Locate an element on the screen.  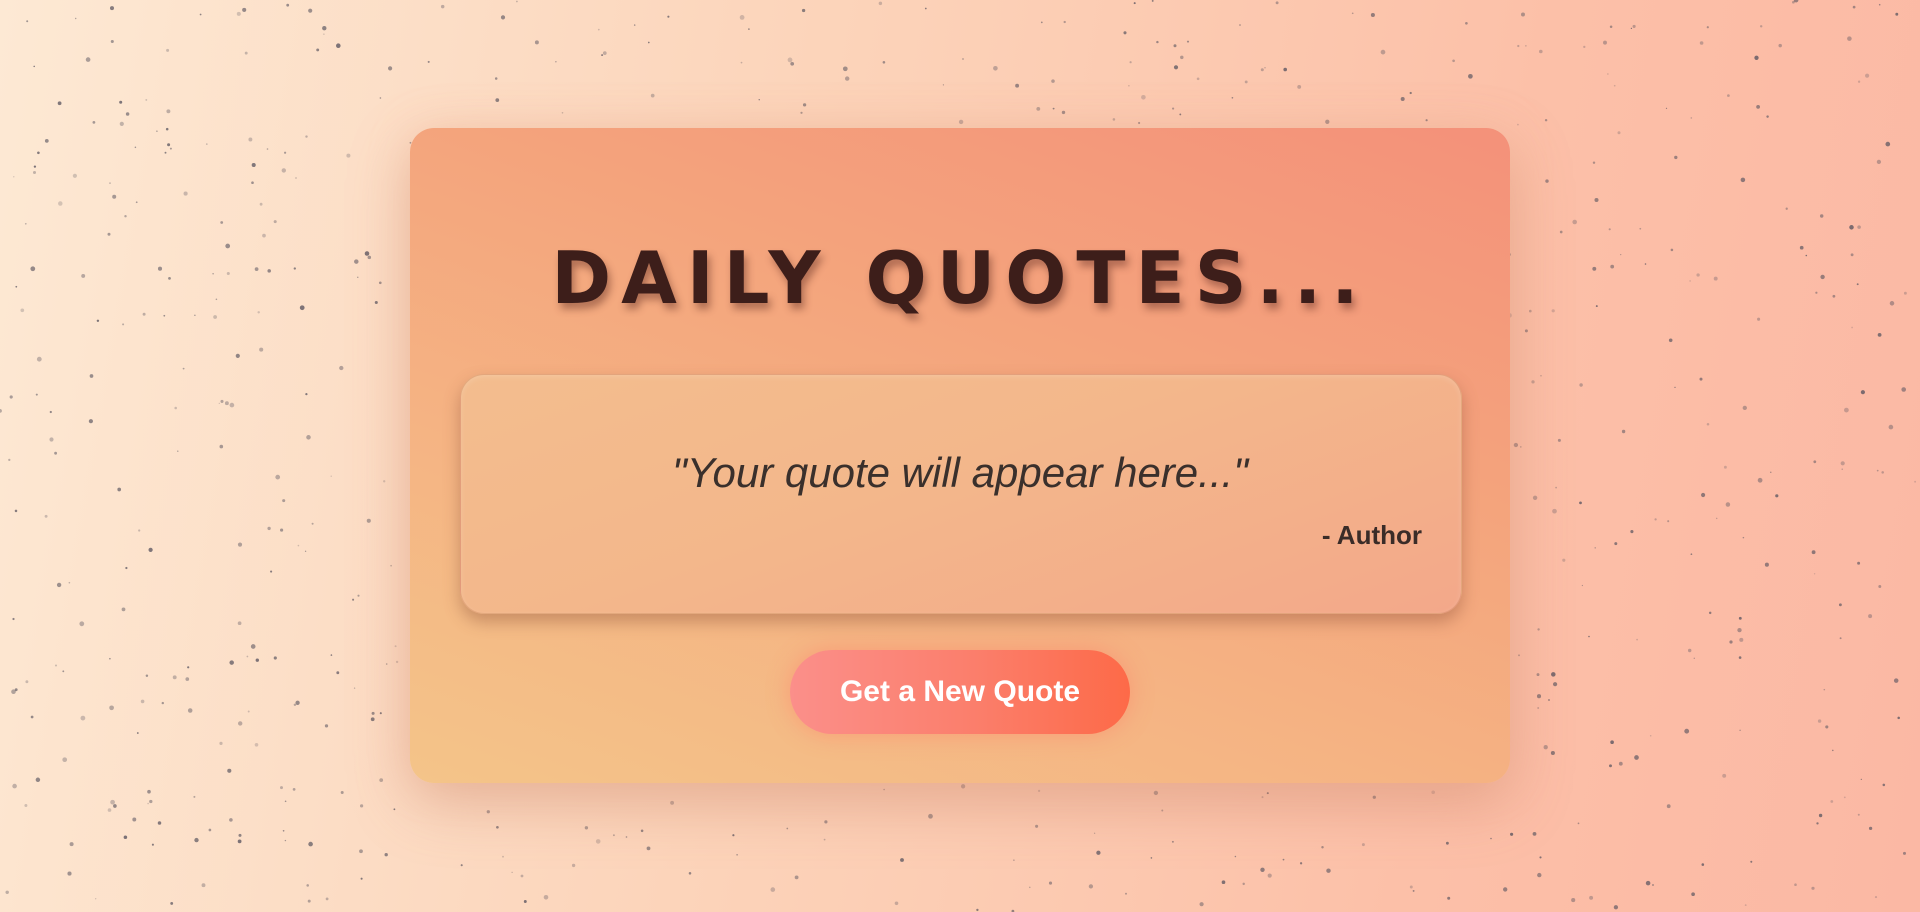
quote-text: "Your quote will appear here..." is located at coordinates (960, 472).